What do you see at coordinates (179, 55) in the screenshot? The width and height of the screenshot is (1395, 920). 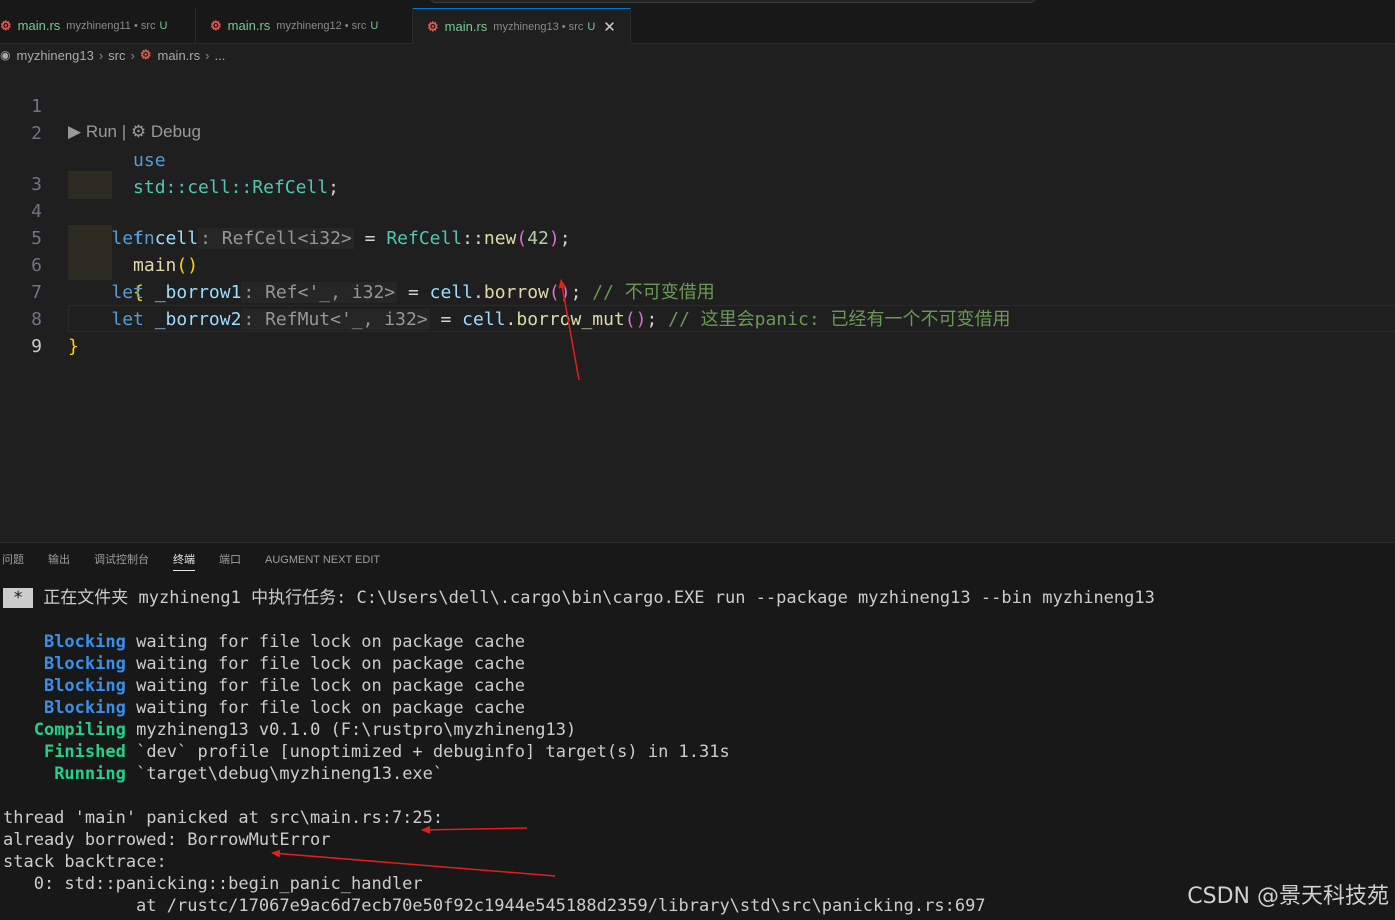 I see `breadcrumb-file: main.rs` at bounding box center [179, 55].